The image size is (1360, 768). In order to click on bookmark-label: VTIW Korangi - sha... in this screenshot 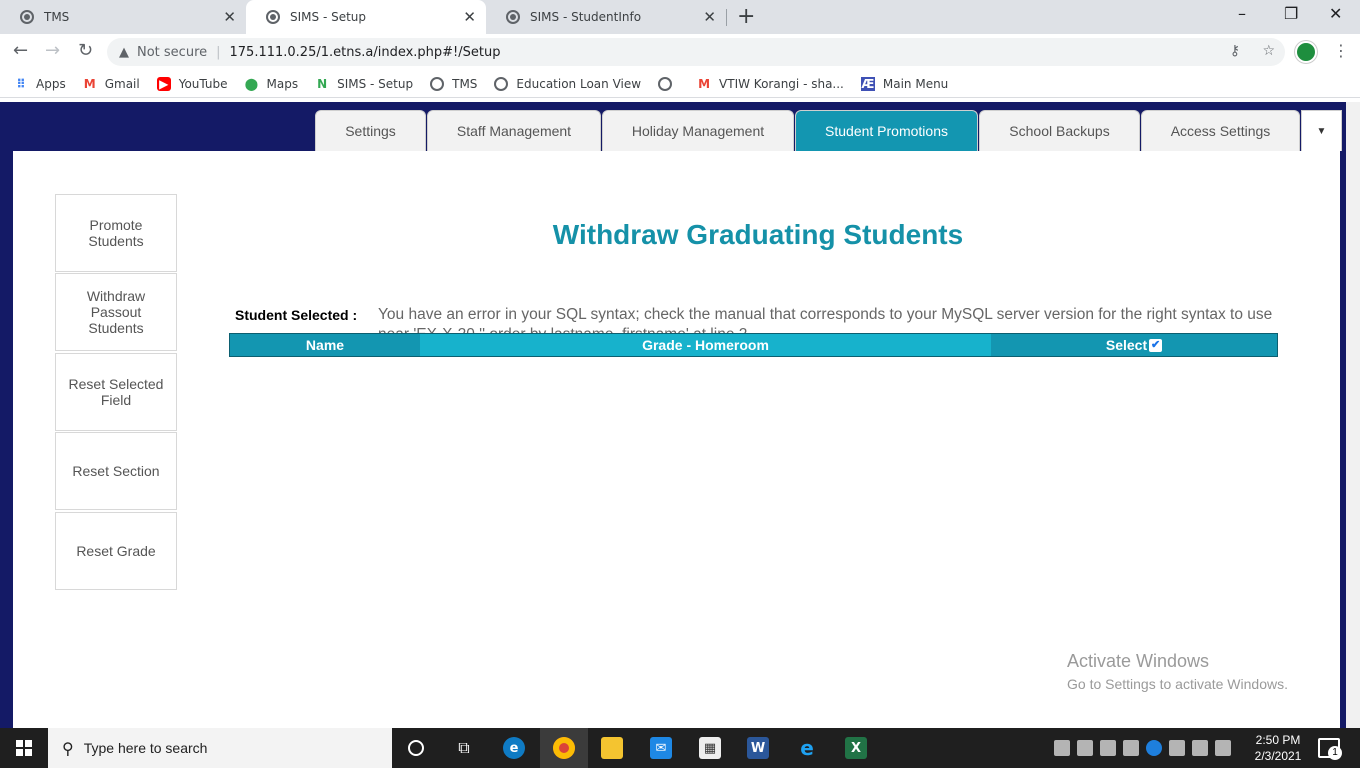, I will do `click(781, 83)`.